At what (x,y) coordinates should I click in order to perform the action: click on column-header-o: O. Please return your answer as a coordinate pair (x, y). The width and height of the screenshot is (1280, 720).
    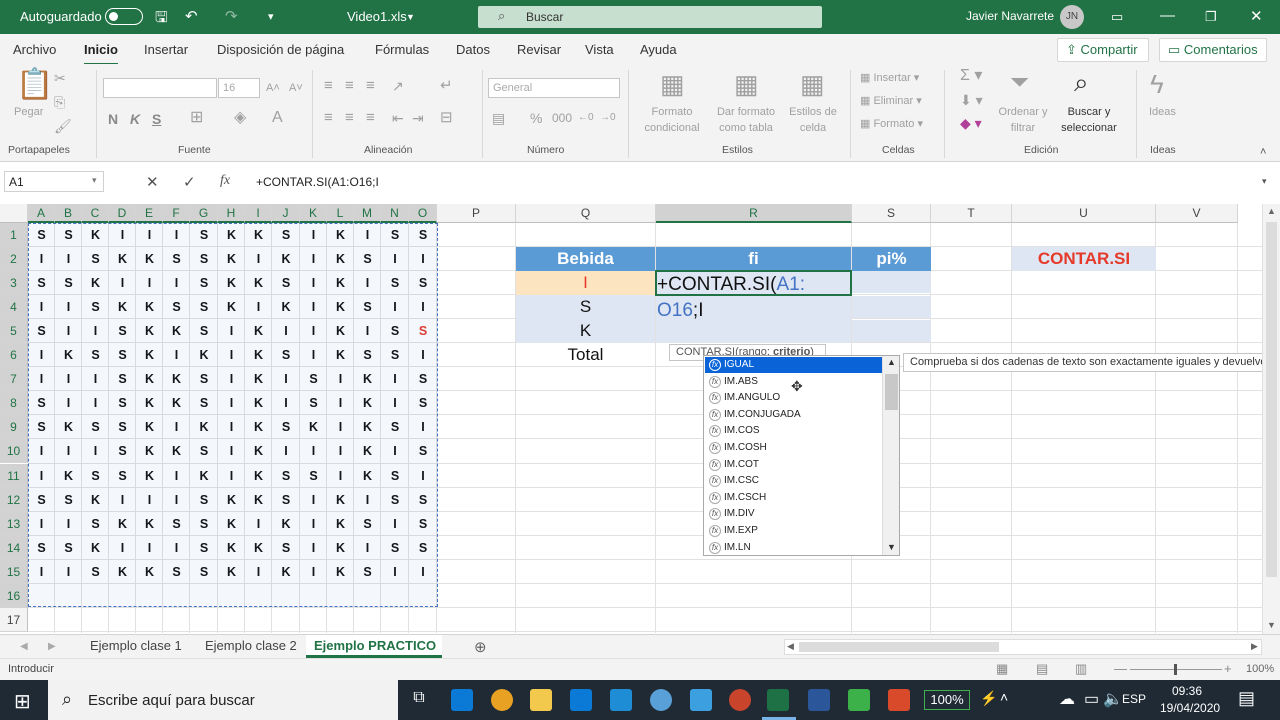
    Looking at the image, I should click on (423, 213).